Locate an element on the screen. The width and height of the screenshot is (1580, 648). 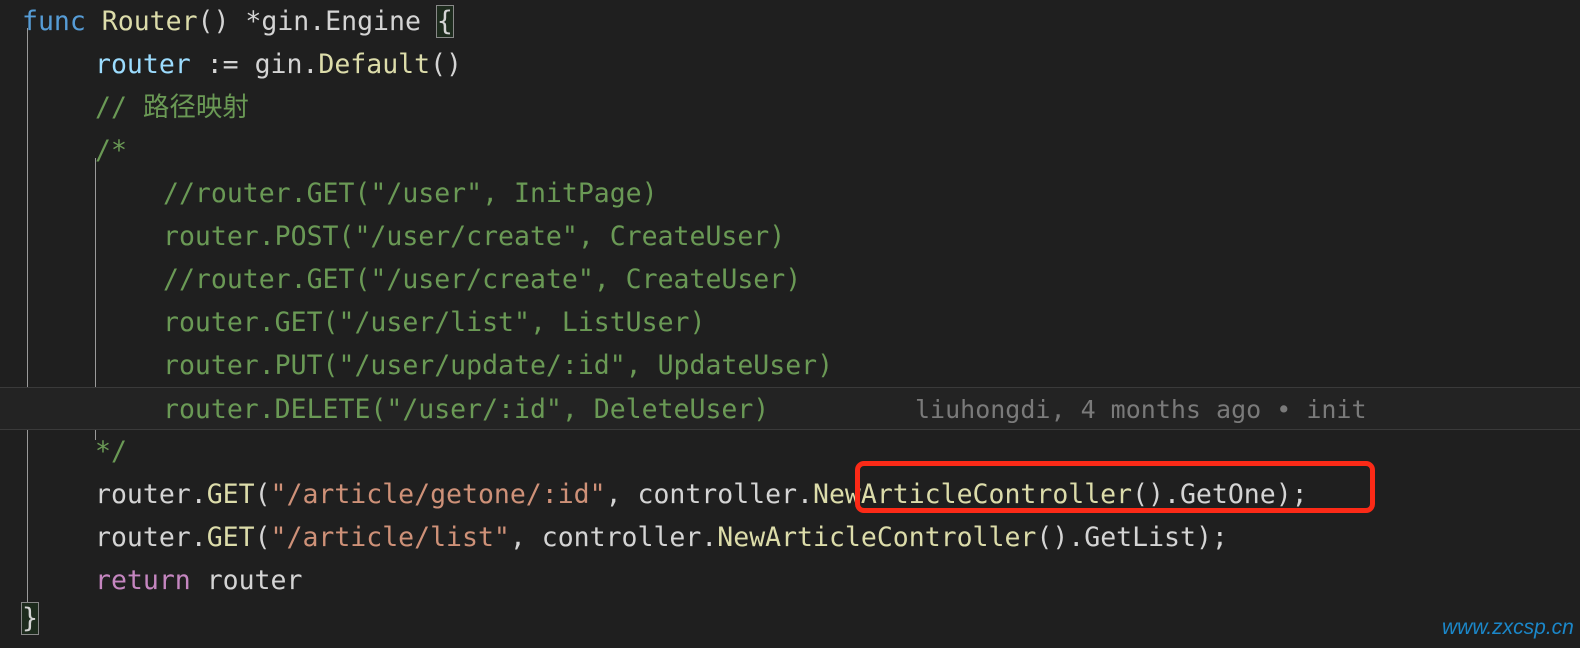
commented-route-get-user: //router.GET("/user", InitPage) is located at coordinates (410, 193).